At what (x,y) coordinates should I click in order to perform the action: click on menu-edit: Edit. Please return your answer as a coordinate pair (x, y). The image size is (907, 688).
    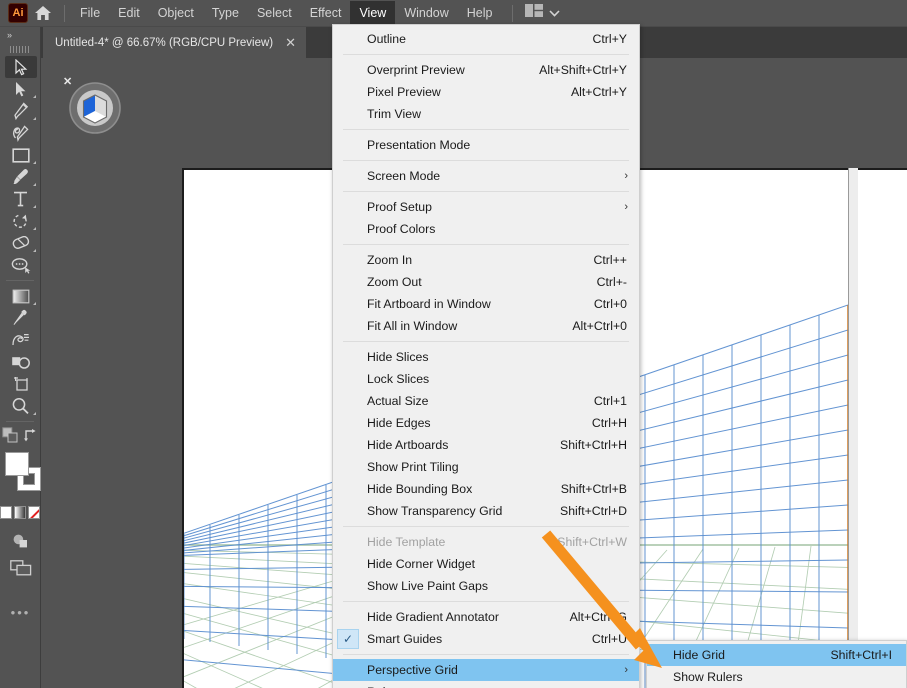
    Looking at the image, I should click on (129, 13).